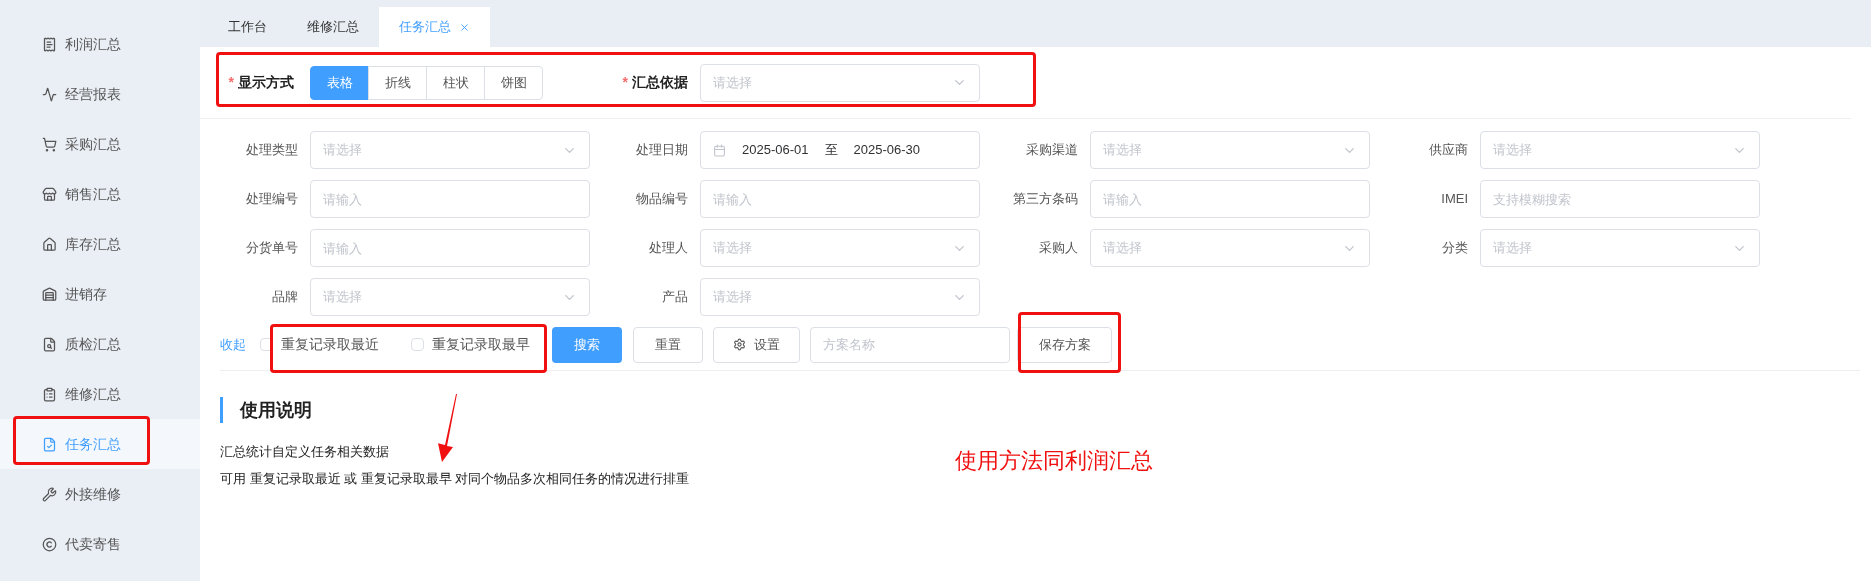 The width and height of the screenshot is (1871, 581). What do you see at coordinates (100, 94) in the screenshot?
I see `sidebar-item: 经营报表` at bounding box center [100, 94].